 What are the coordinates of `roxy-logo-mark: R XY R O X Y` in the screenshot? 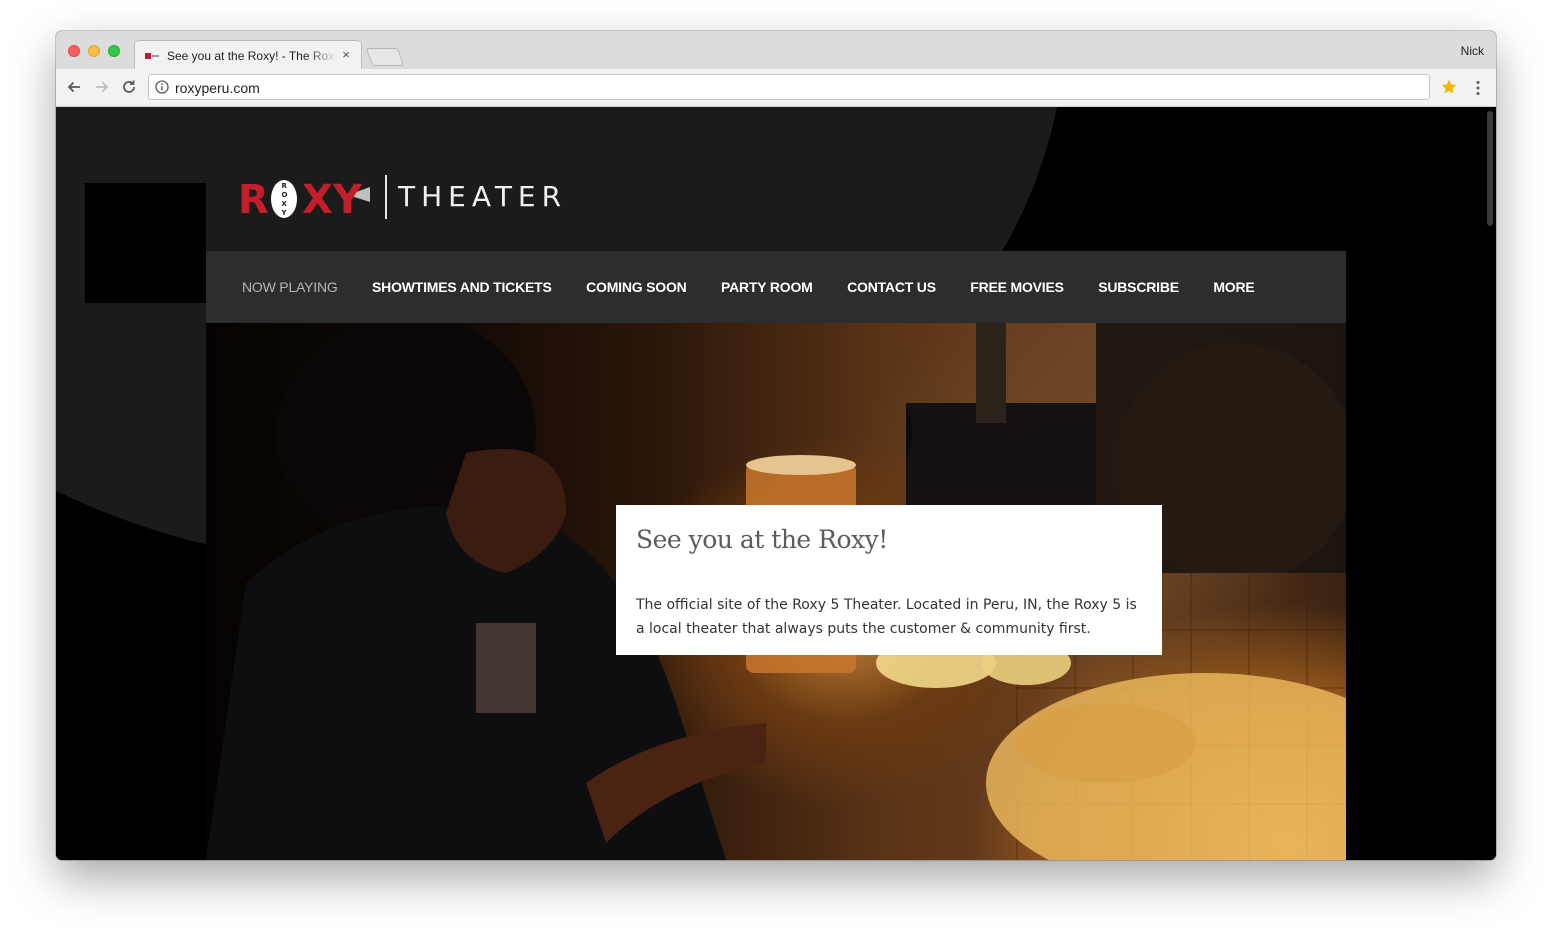 It's located at (304, 200).